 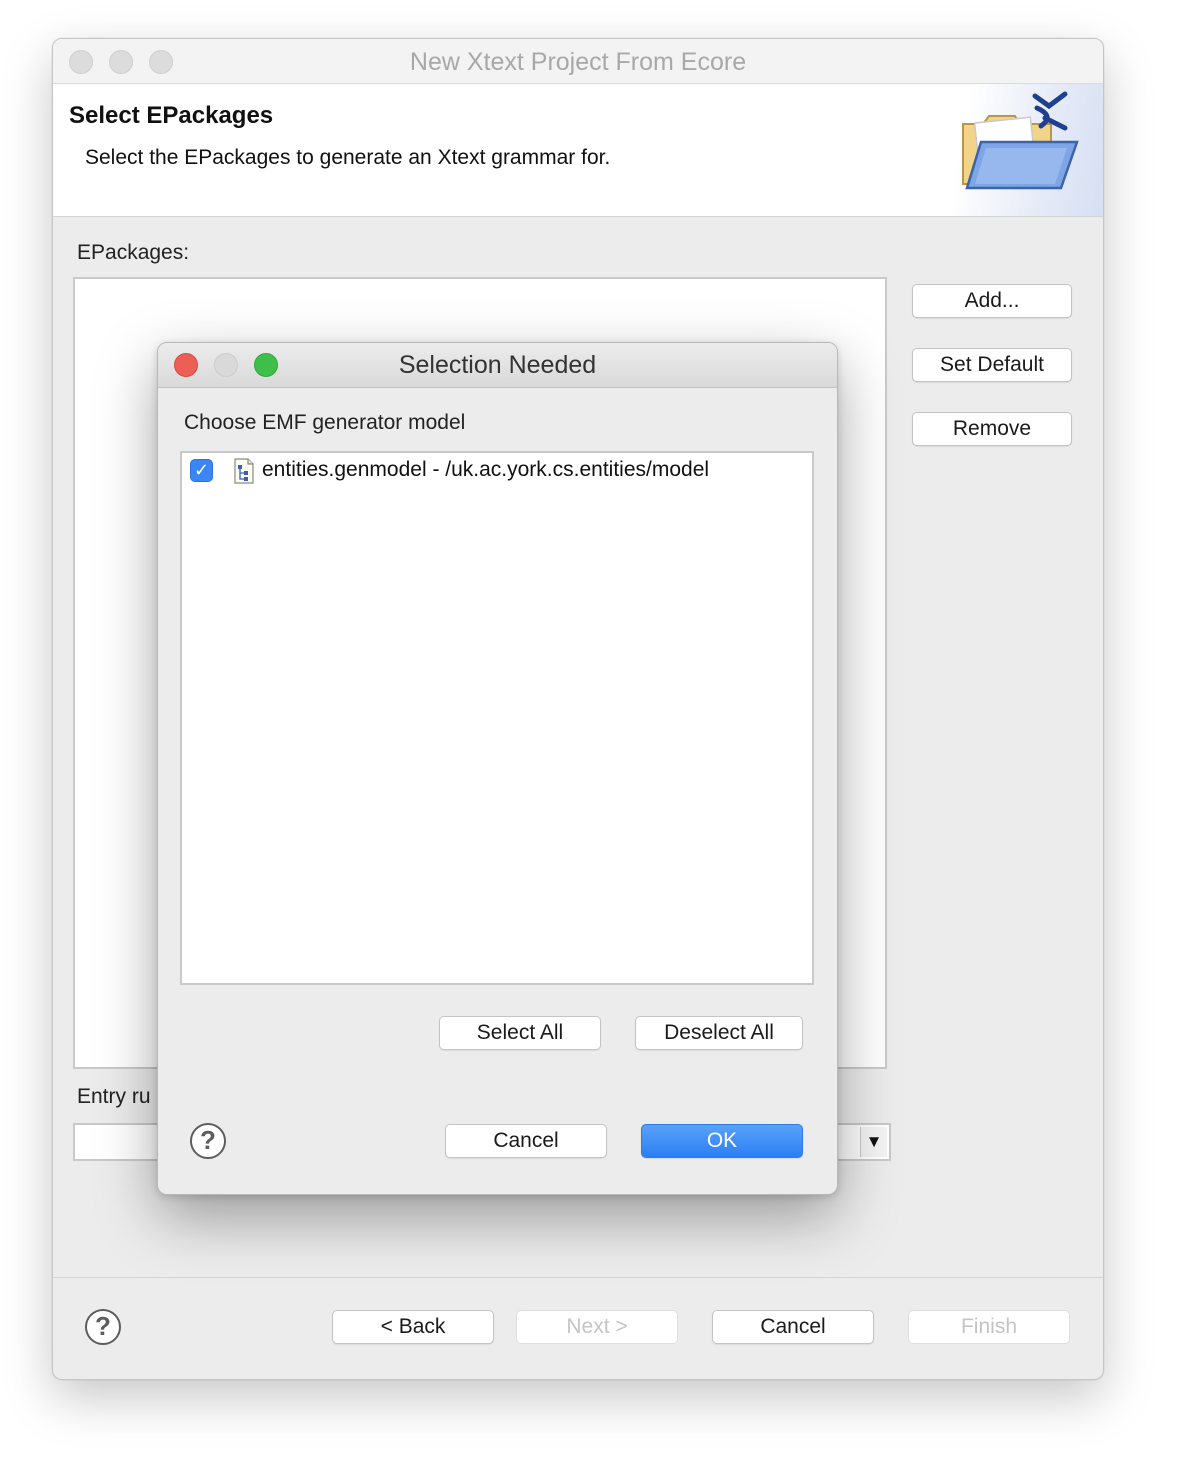 I want to click on help-icon: ?, so click(x=103, y=1327).